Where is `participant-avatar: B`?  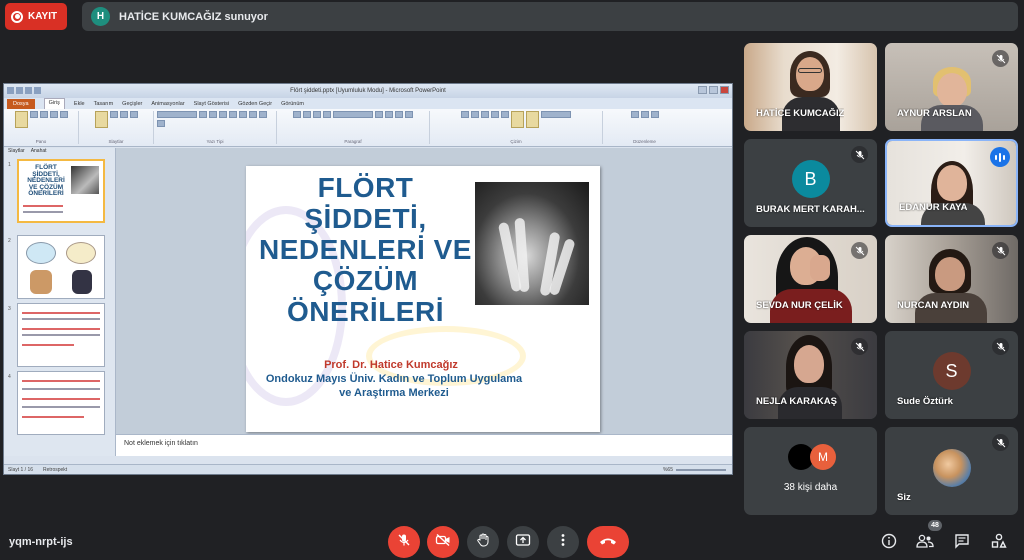
participant-avatar: B is located at coordinates (810, 179).